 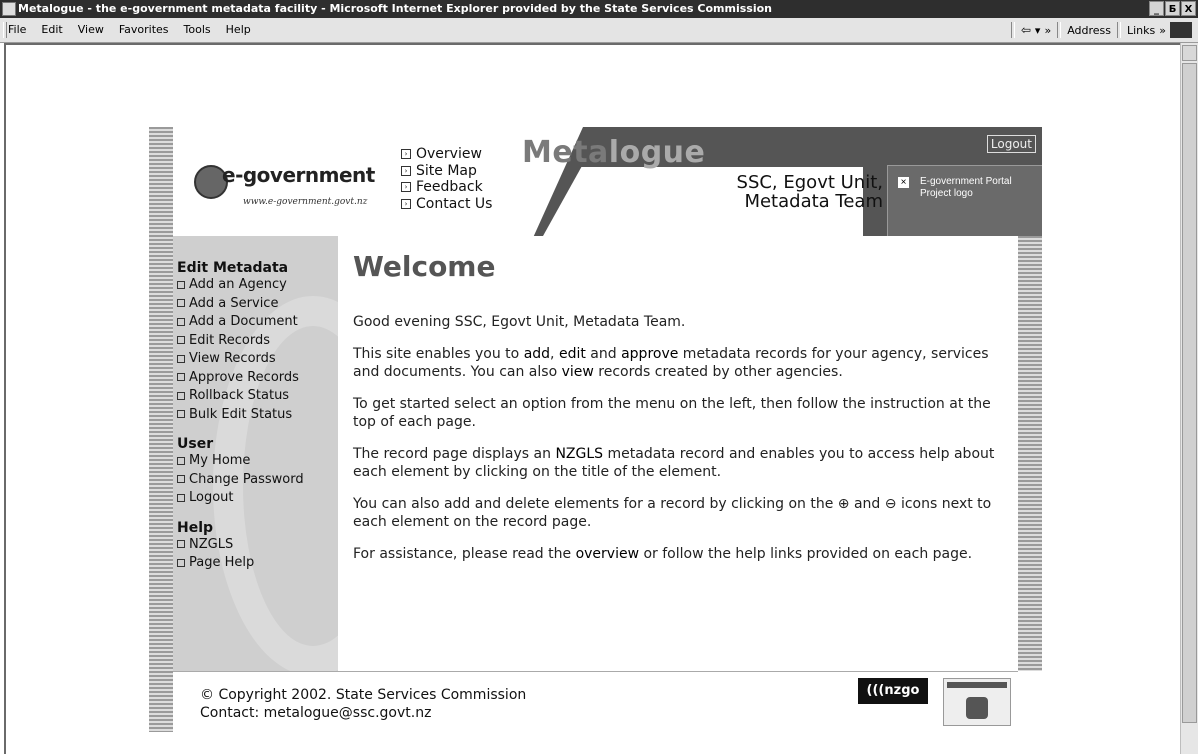 I want to click on toolbar-right: ⇦ ▾ » Address Links », so click(x=1100, y=30).